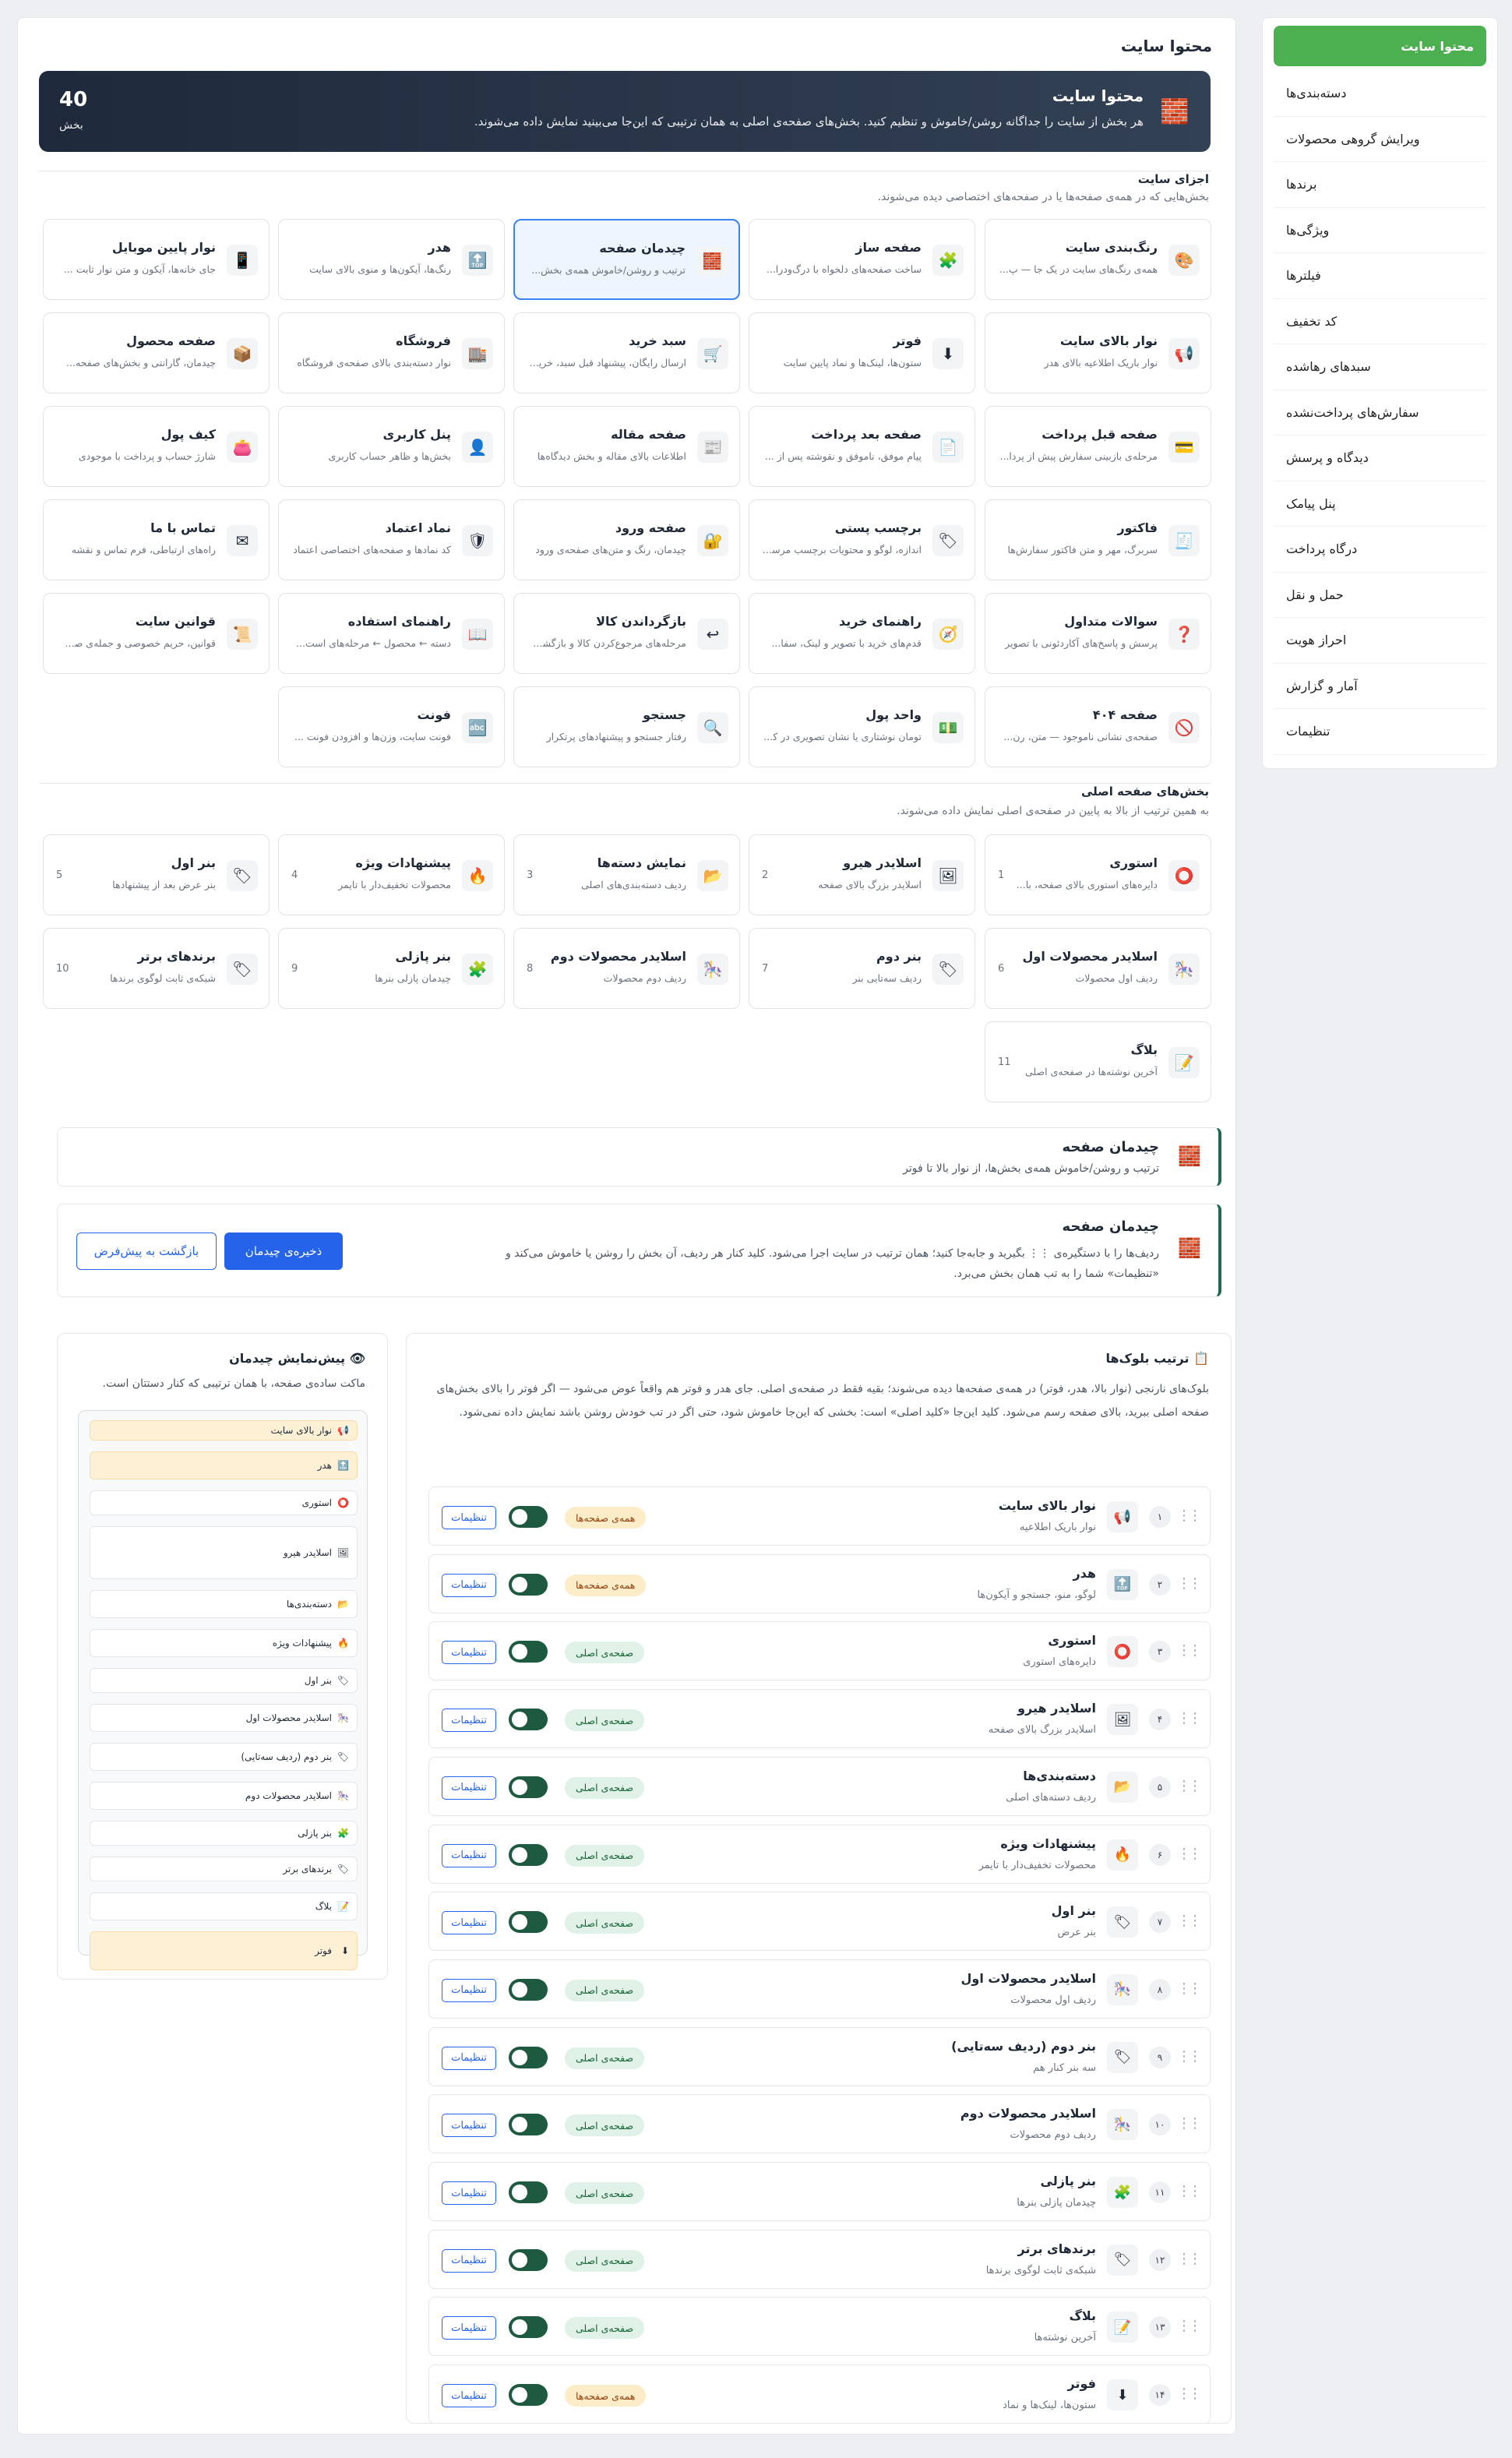 The width and height of the screenshot is (1512, 2458). What do you see at coordinates (1380, 458) in the screenshot?
I see `sidebar-item: دیدگاه و پرسش` at bounding box center [1380, 458].